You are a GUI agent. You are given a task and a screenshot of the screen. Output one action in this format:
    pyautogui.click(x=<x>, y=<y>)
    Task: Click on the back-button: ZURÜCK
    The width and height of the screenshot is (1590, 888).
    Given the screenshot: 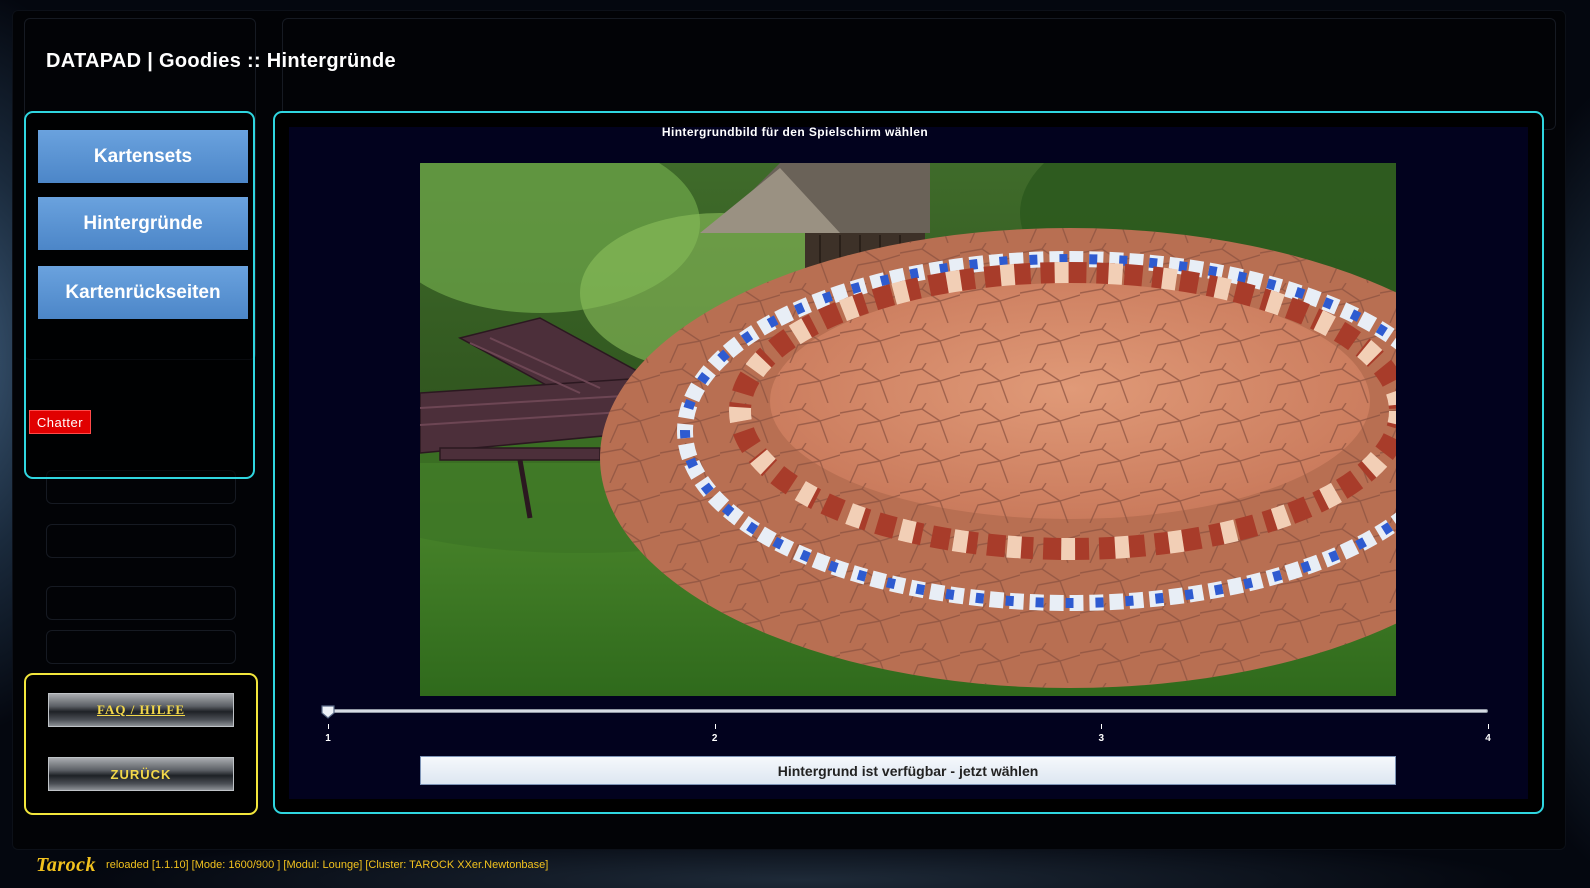 What is the action you would take?
    pyautogui.click(x=141, y=774)
    